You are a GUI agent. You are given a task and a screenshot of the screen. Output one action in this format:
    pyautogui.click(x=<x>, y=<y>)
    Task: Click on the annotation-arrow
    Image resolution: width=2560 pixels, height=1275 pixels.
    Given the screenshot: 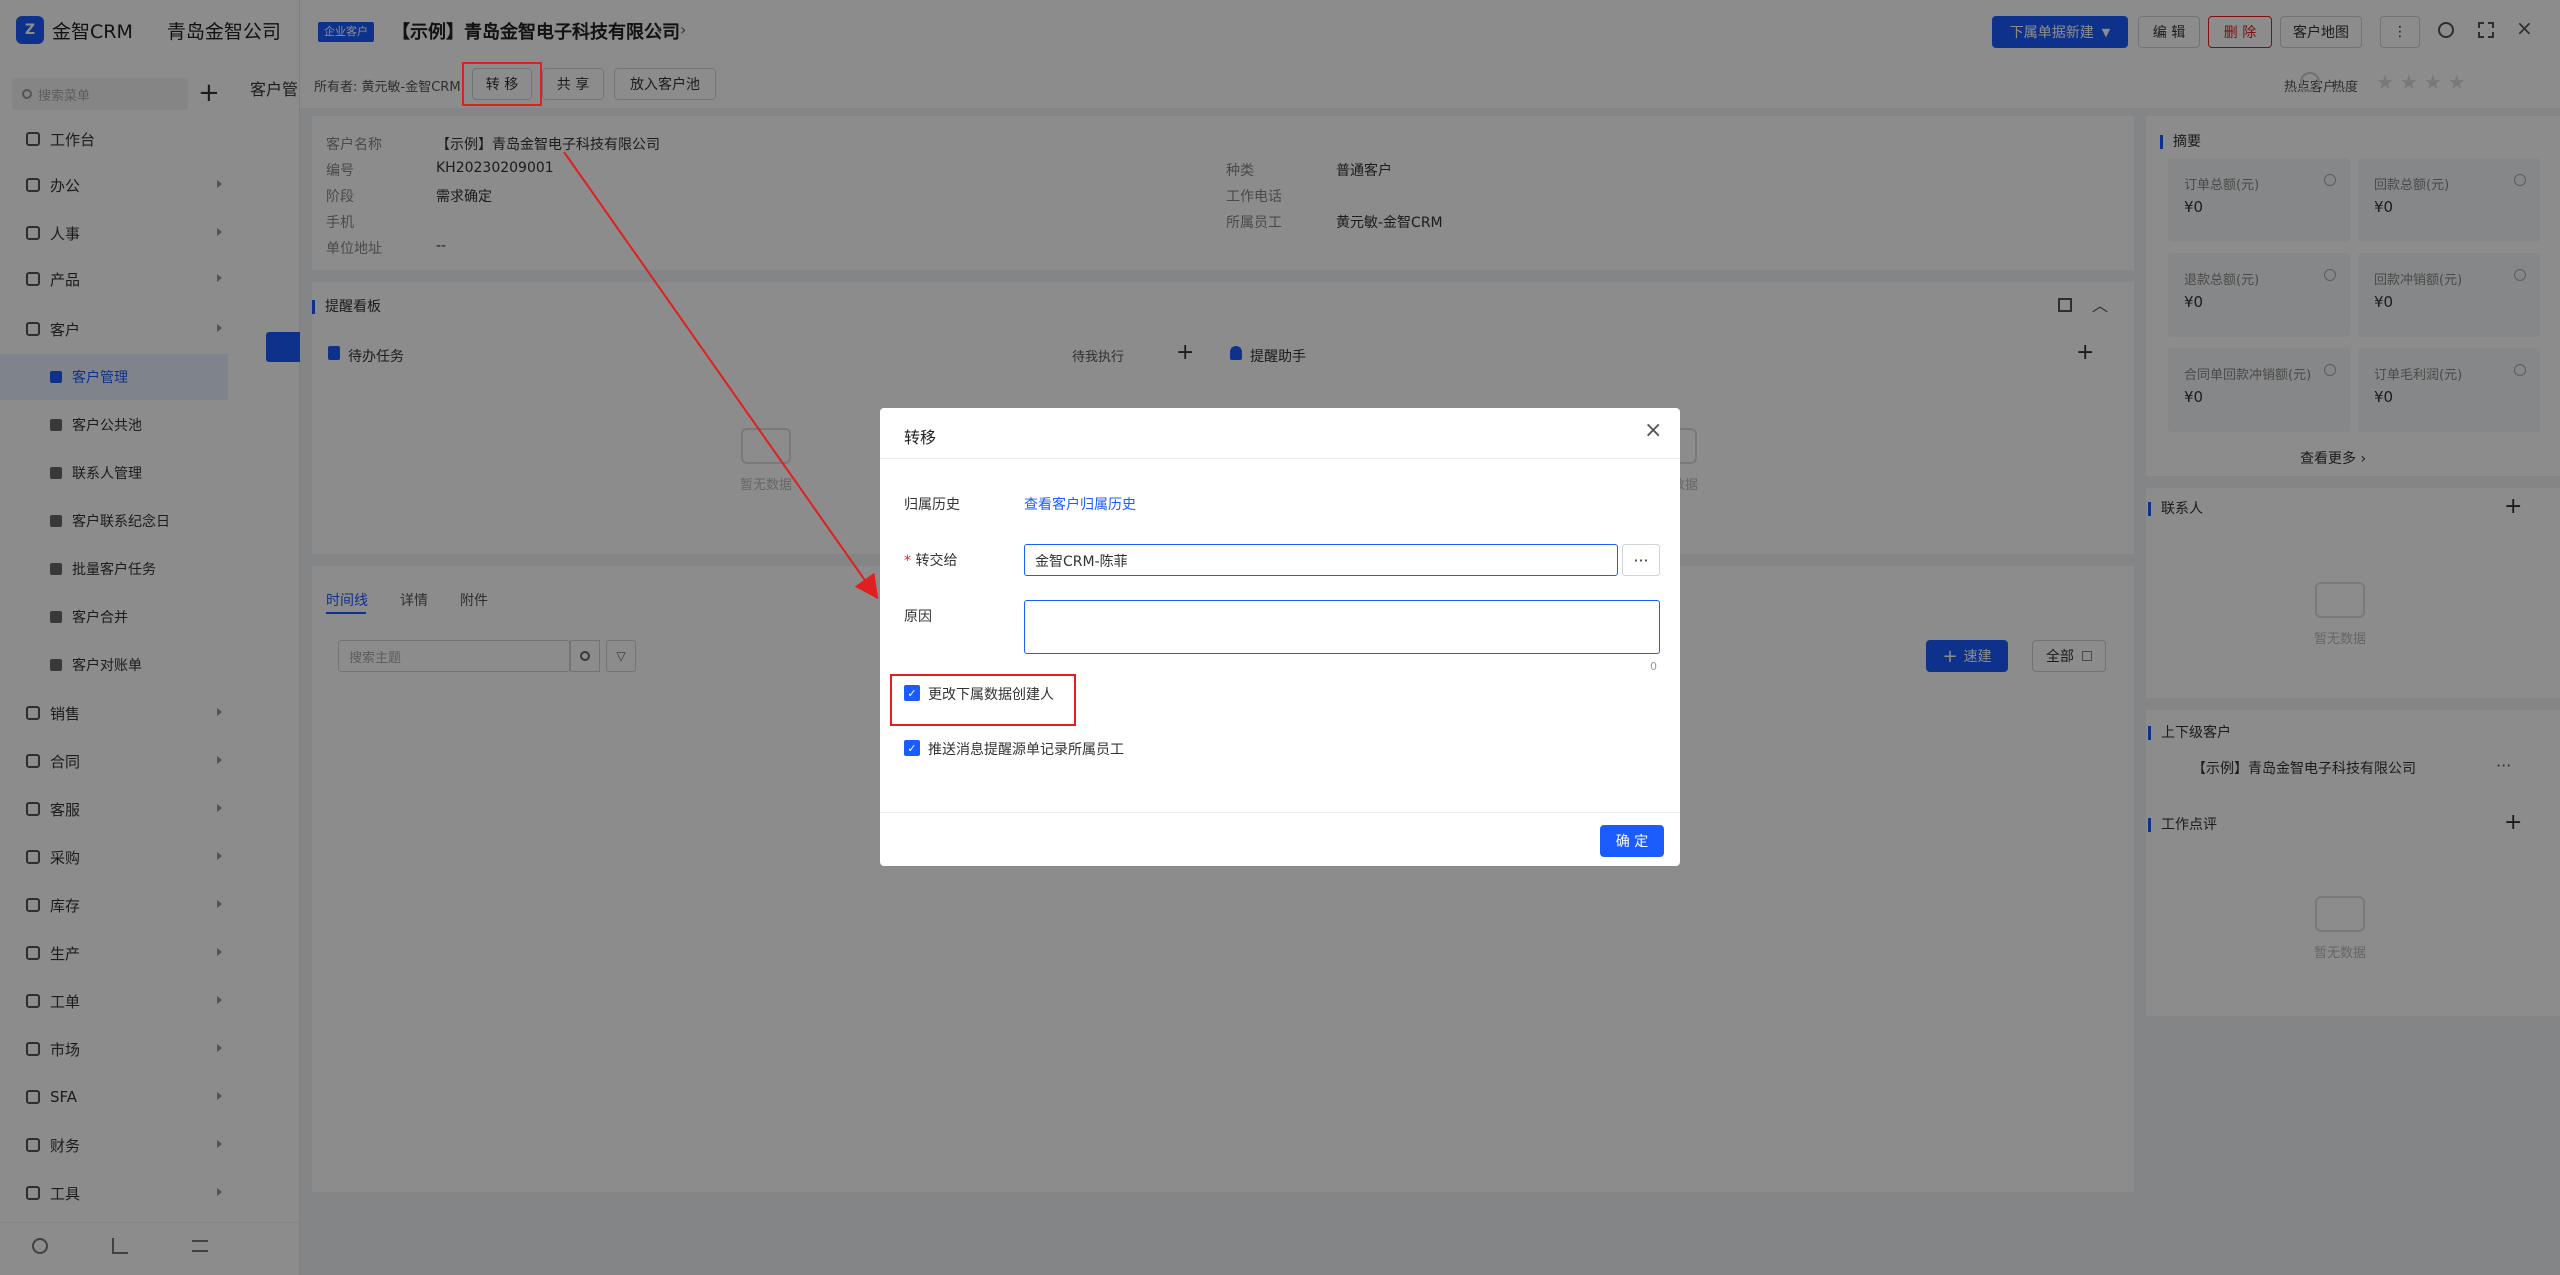 What is the action you would take?
    pyautogui.click(x=721, y=375)
    